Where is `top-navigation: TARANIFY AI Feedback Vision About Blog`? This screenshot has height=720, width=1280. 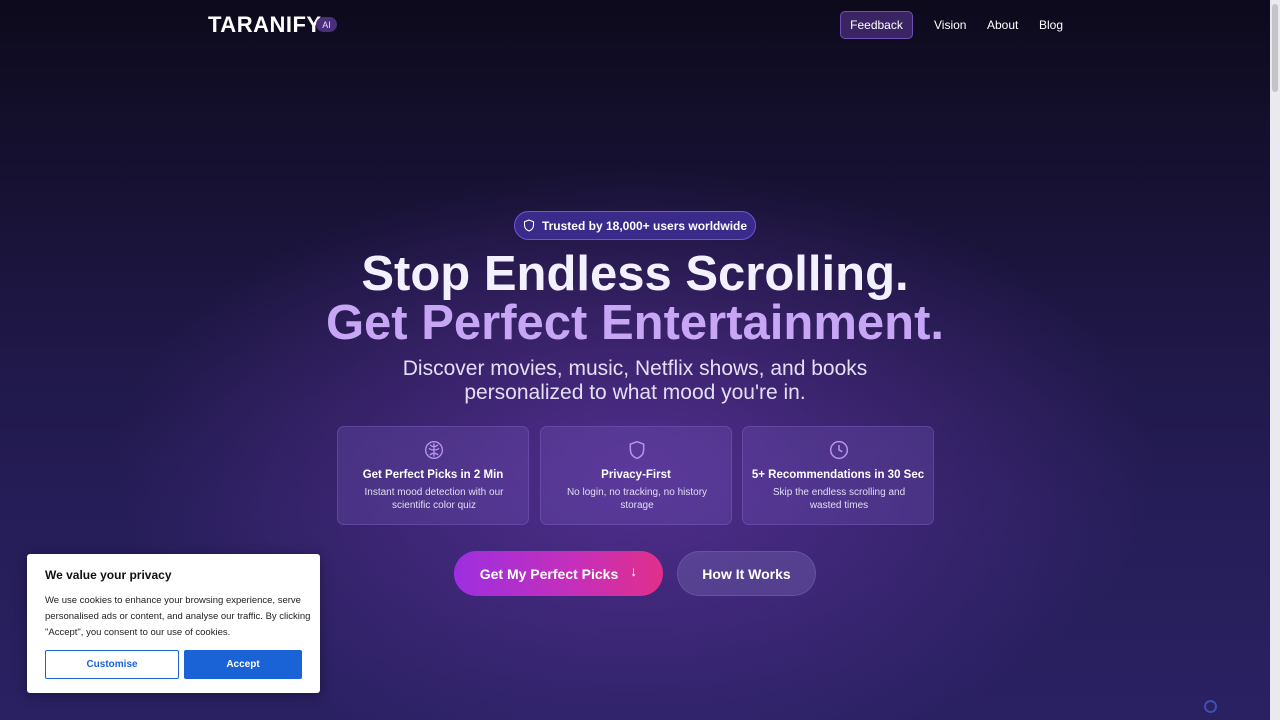 top-navigation: TARANIFY AI Feedback Vision About Blog is located at coordinates (635, 25).